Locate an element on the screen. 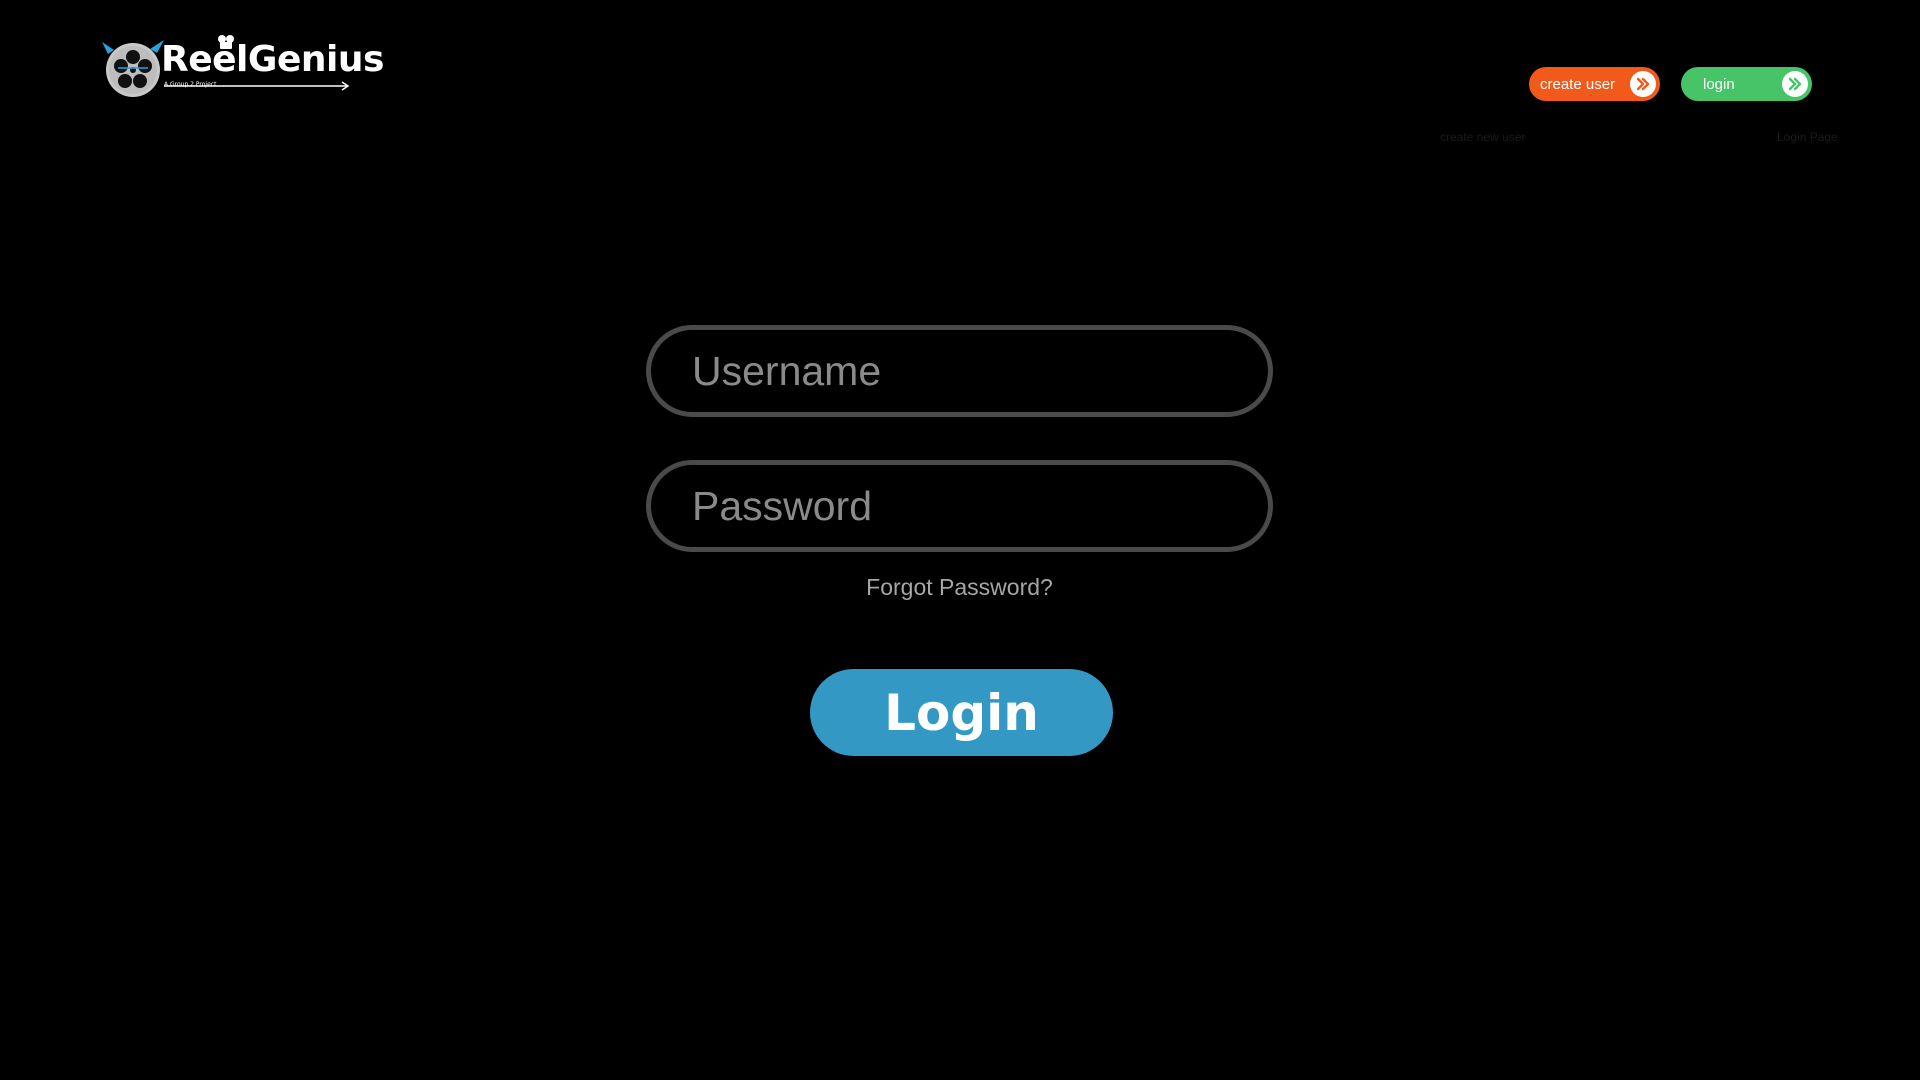  brand-tagline: A Group 2 Project is located at coordinates (190, 84).